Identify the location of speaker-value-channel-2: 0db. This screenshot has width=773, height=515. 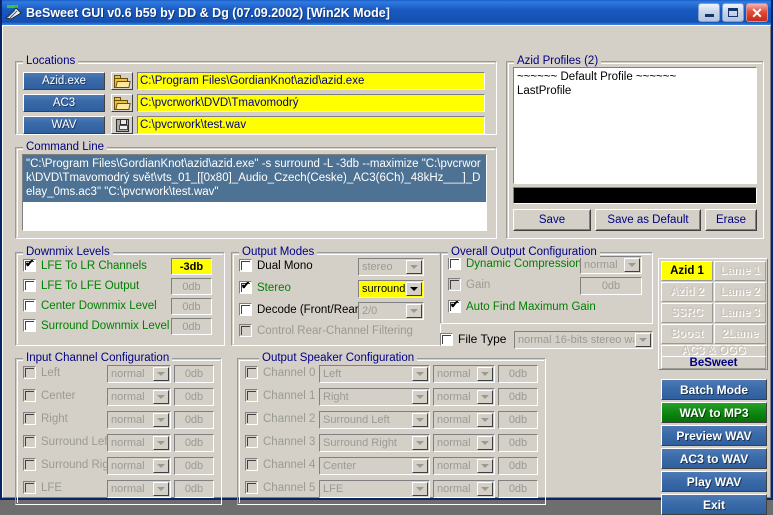
(518, 420).